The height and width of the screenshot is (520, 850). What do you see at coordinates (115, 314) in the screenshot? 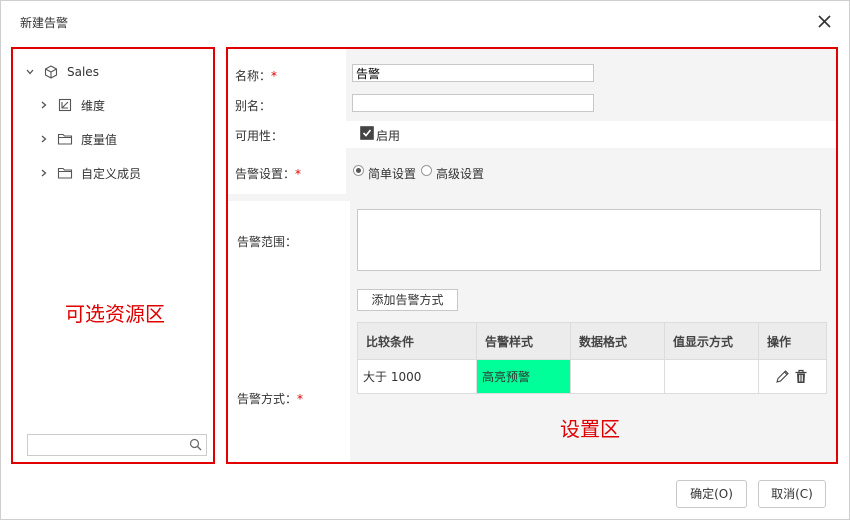
I see `resource-area-annotation: 可选资源区` at bounding box center [115, 314].